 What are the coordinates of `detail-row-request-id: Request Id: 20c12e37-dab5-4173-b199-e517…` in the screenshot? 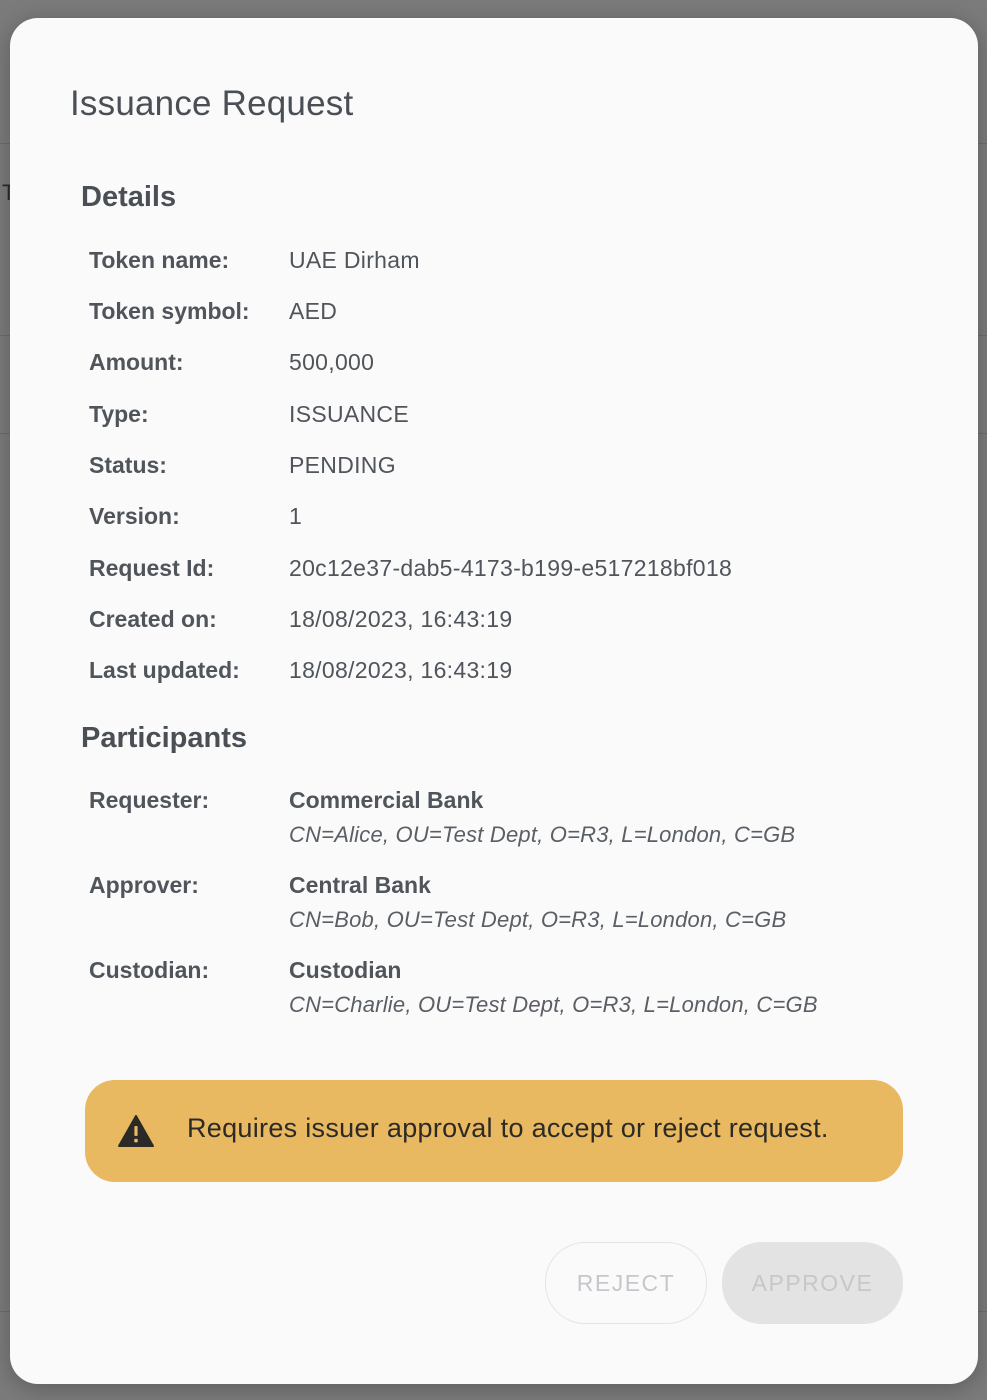 It's located at (519, 575).